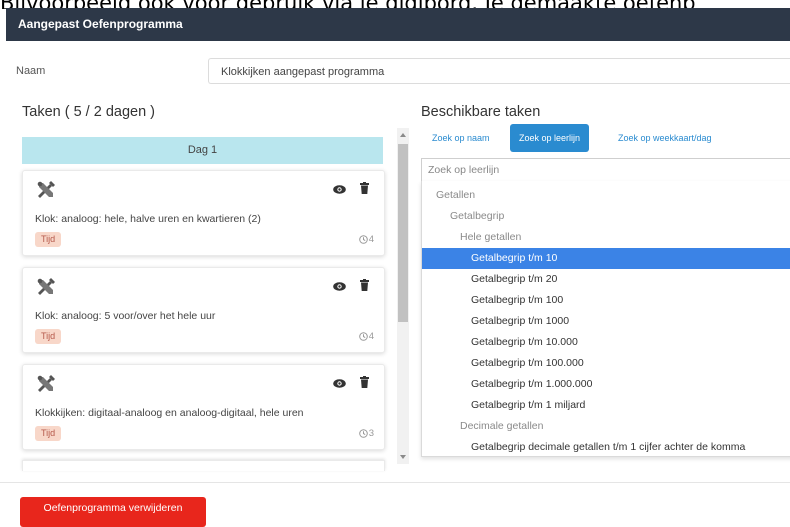  I want to click on tree-item: Getalbegrip t/m 100.000, so click(606, 363).